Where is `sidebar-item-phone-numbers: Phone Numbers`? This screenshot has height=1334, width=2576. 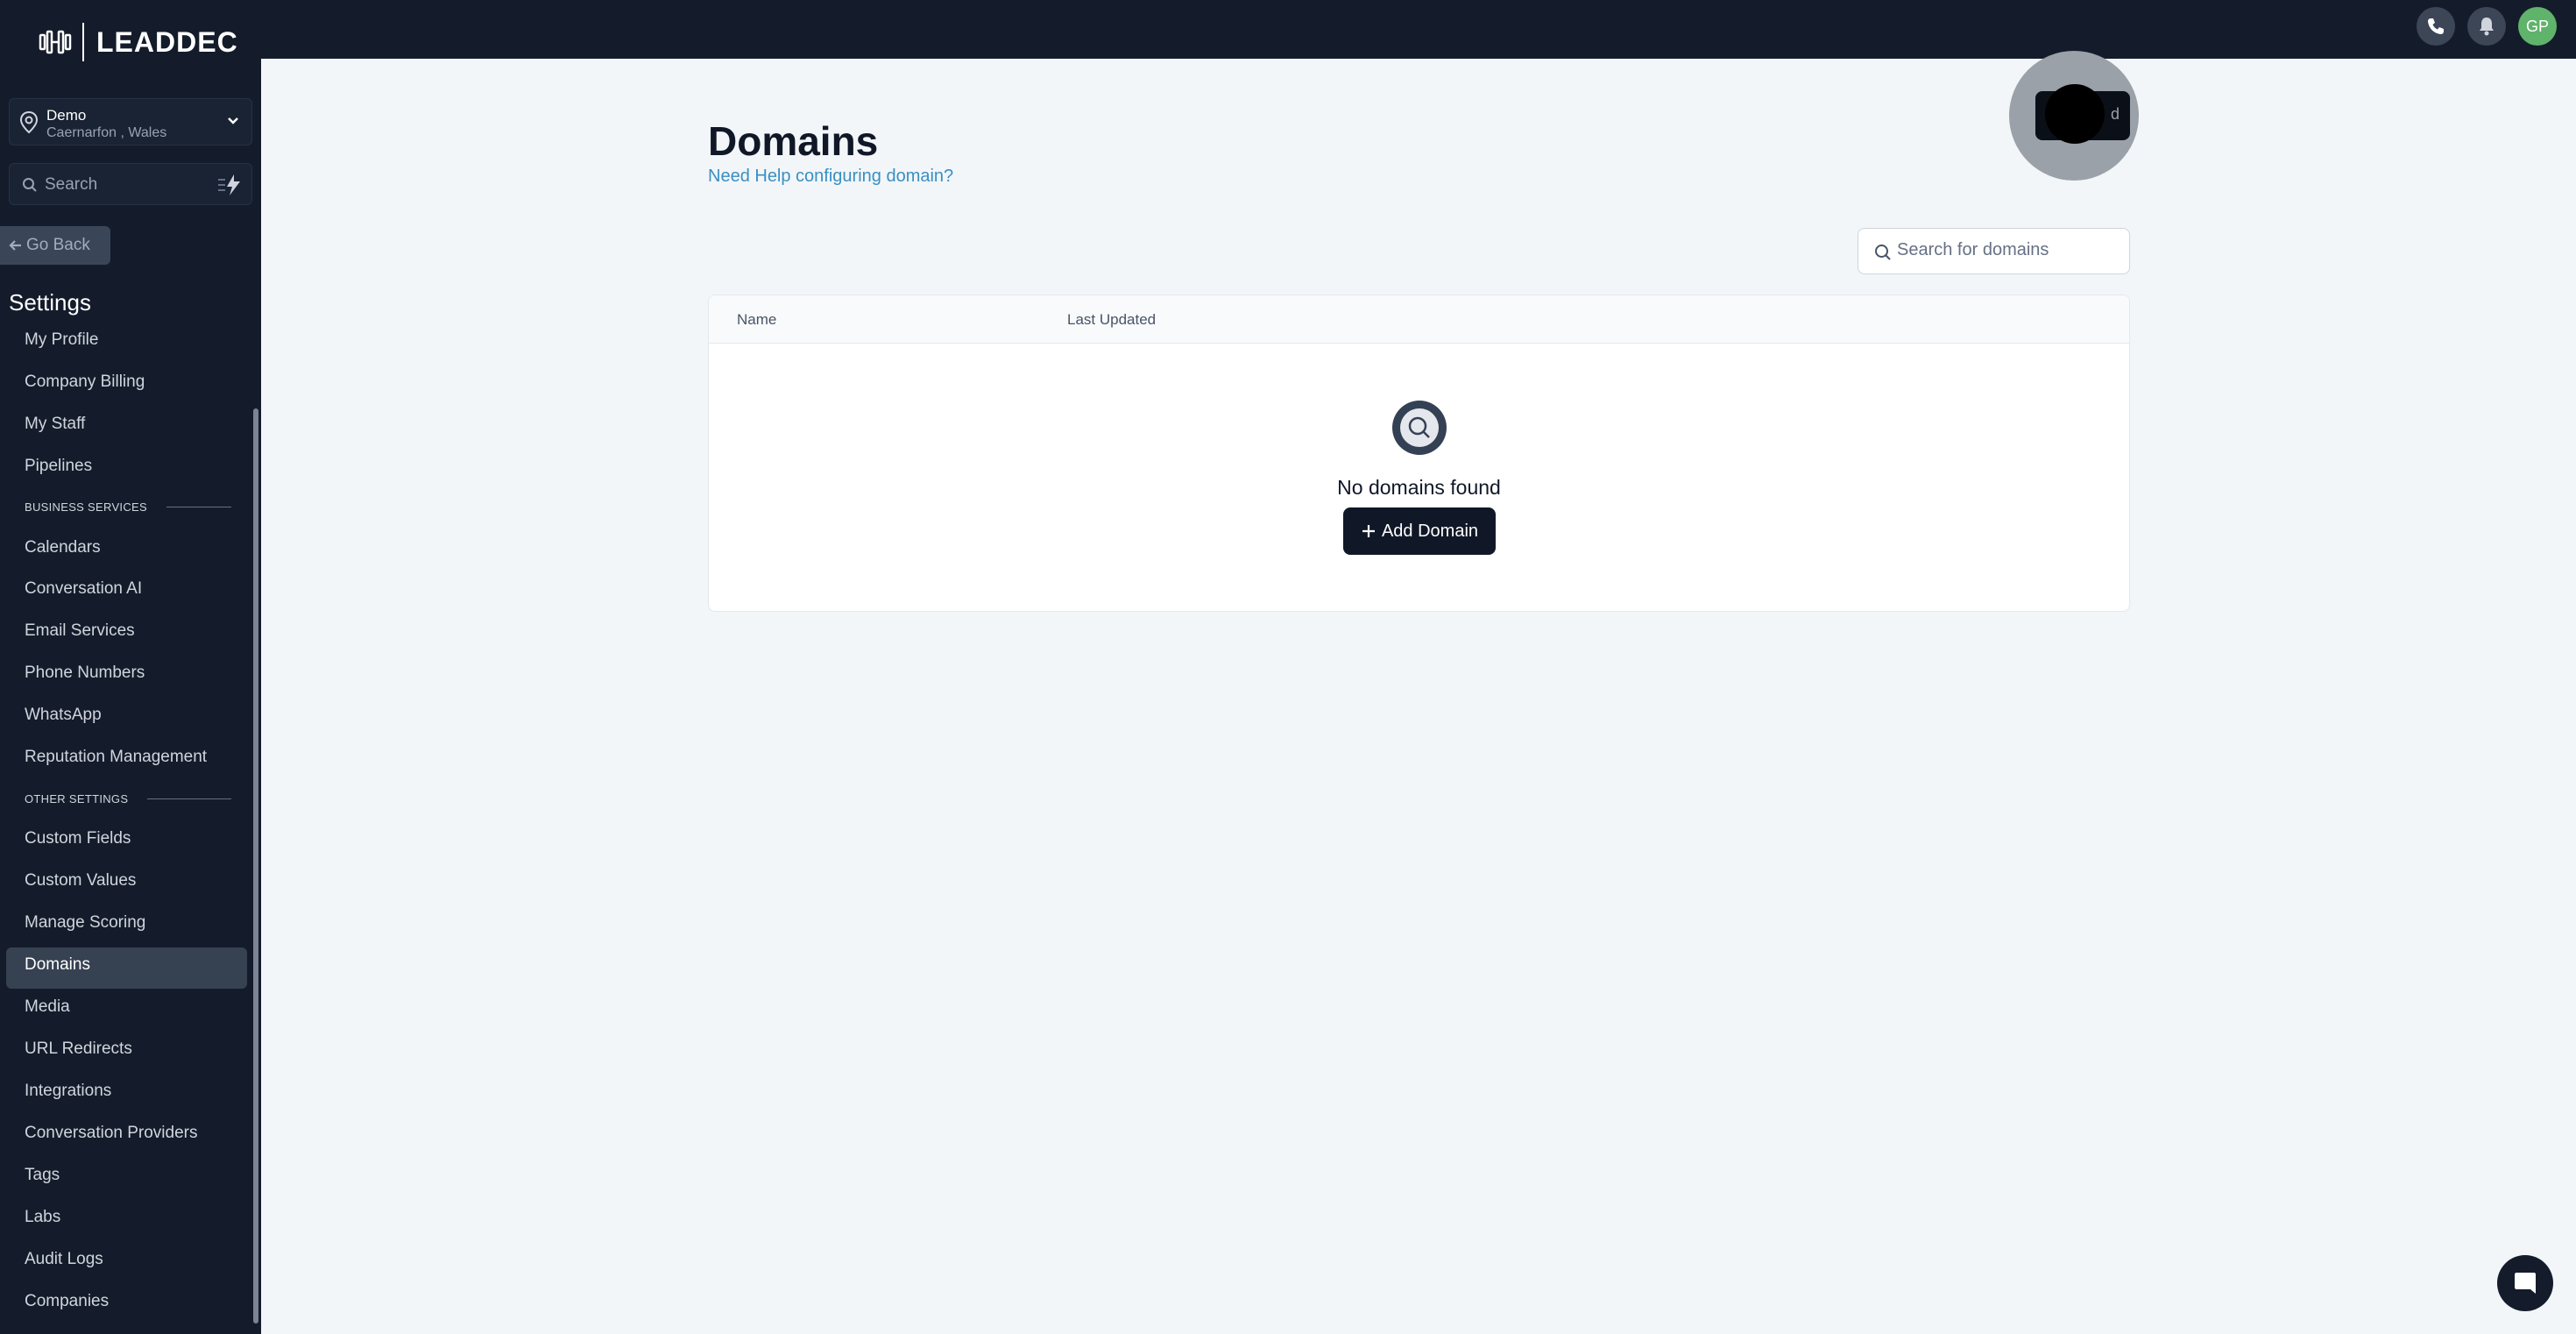 sidebar-item-phone-numbers: Phone Numbers is located at coordinates (85, 673).